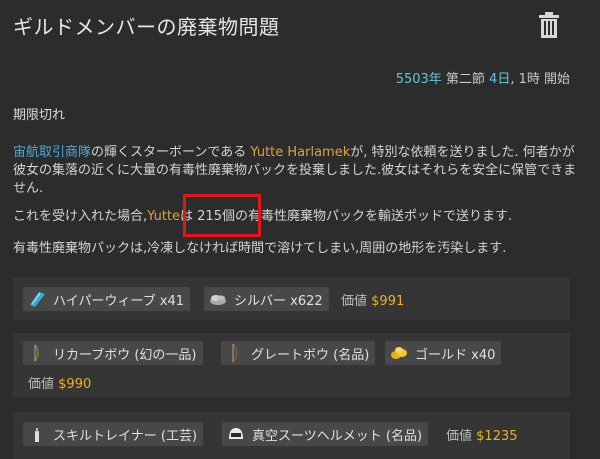  I want to click on reward-item-label: シルバー x622, so click(278, 301).